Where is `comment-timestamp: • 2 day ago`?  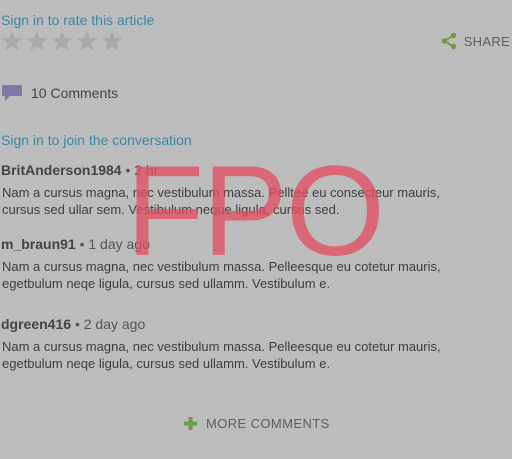 comment-timestamp: • 2 day ago is located at coordinates (110, 324).